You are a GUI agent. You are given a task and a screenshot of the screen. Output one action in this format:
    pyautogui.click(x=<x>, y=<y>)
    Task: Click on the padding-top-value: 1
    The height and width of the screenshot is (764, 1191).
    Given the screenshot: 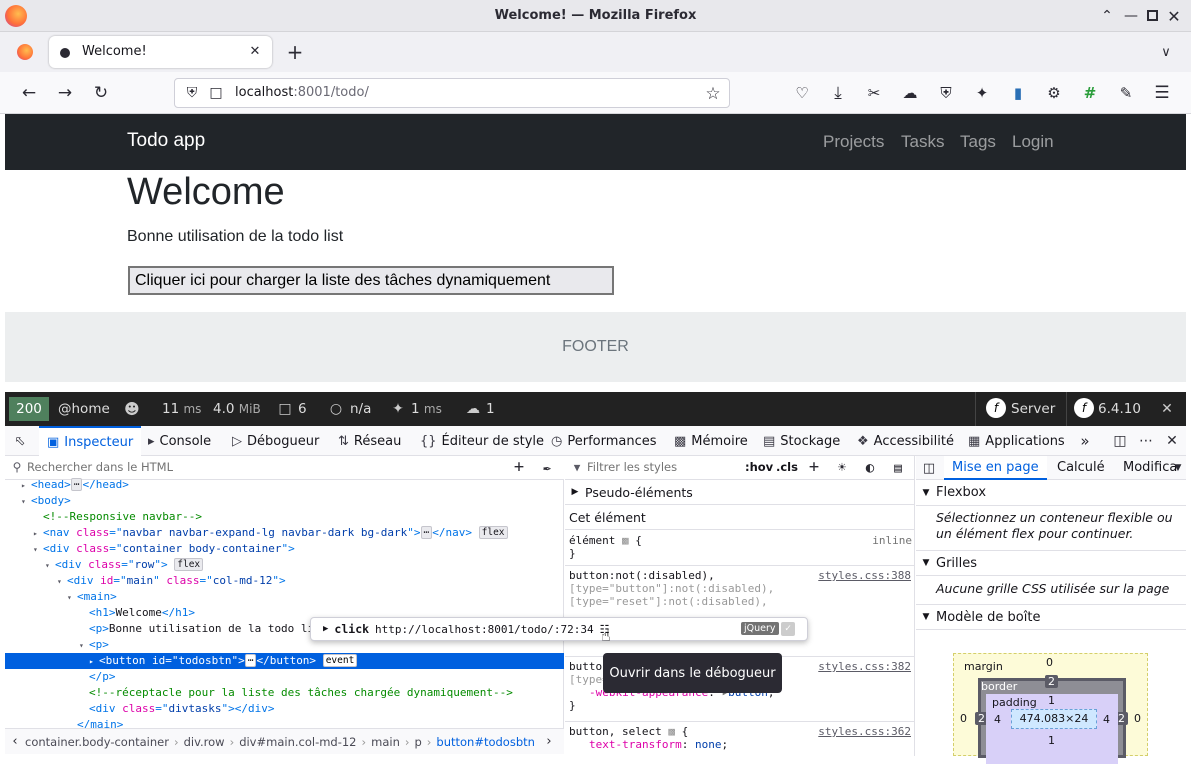 What is the action you would take?
    pyautogui.click(x=1051, y=700)
    